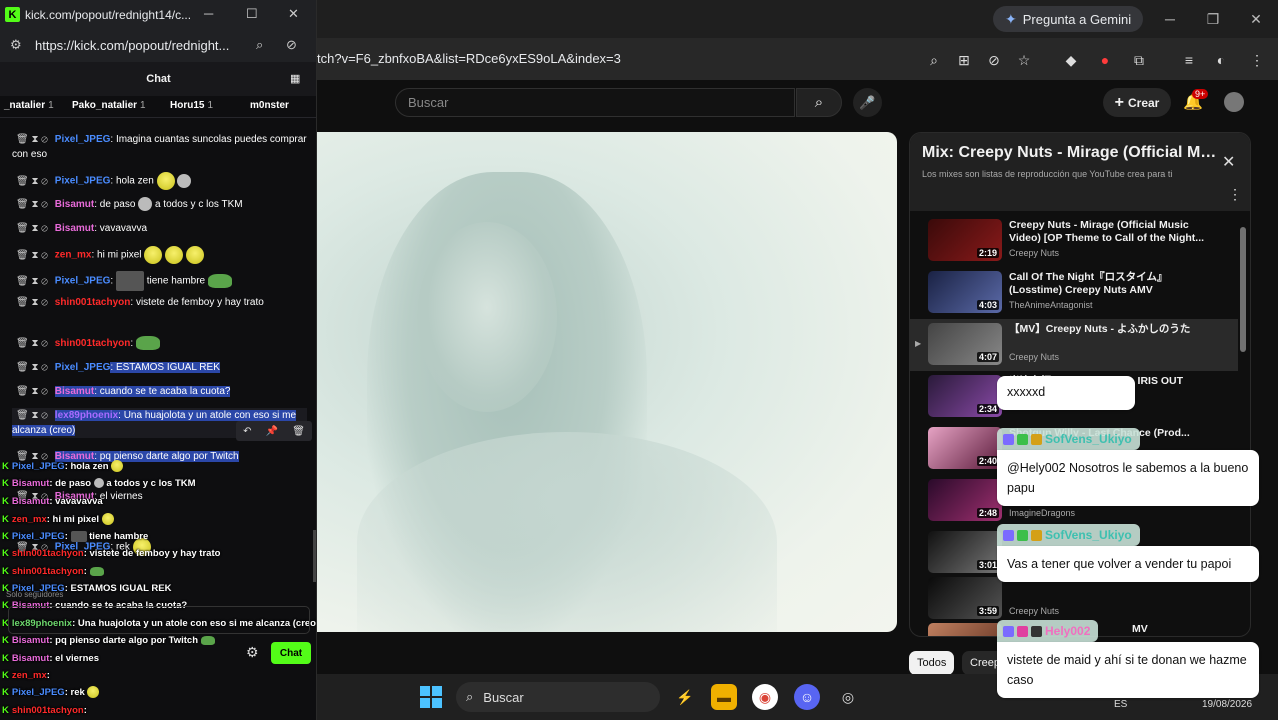 The height and width of the screenshot is (720, 1278). What do you see at coordinates (105, 105) in the screenshot?
I see `gifter-name: Pako_natalier` at bounding box center [105, 105].